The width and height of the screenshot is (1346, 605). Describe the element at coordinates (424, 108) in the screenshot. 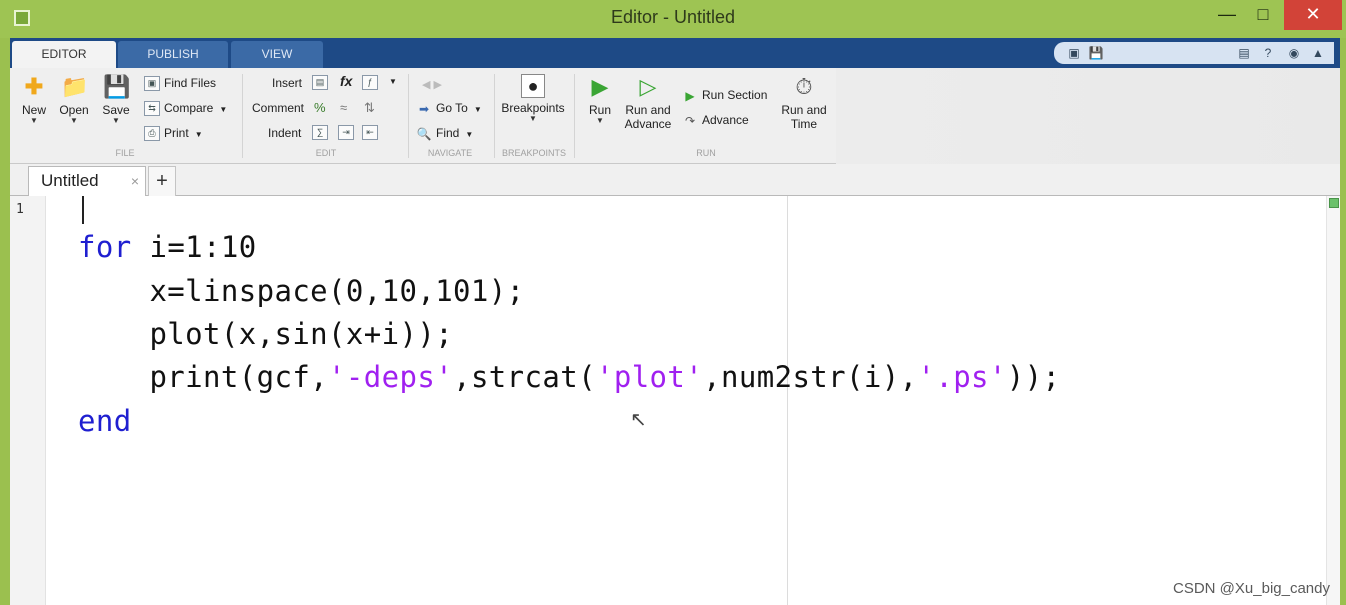

I see `go-to-icon: ➡` at that location.